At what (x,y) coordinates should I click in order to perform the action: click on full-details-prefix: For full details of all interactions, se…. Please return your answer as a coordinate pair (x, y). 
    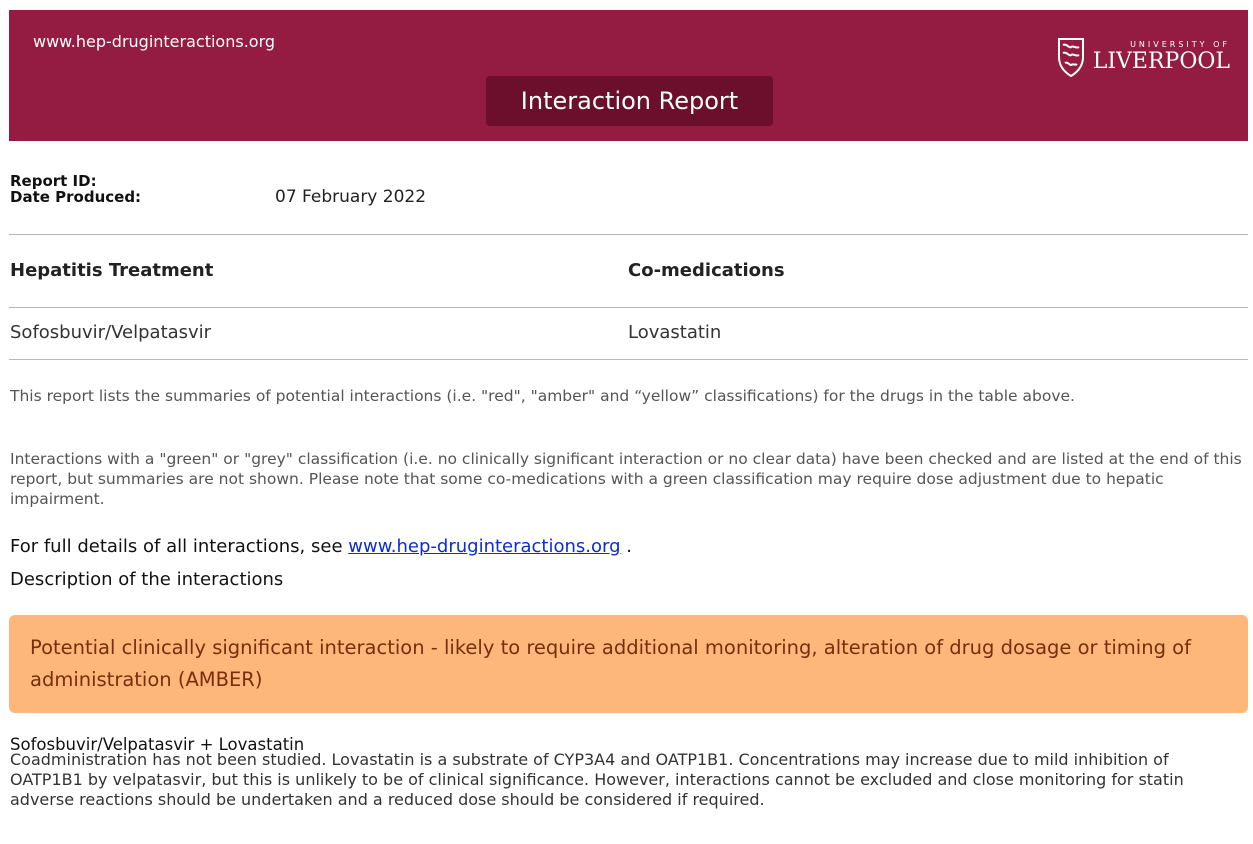
    Looking at the image, I should click on (176, 546).